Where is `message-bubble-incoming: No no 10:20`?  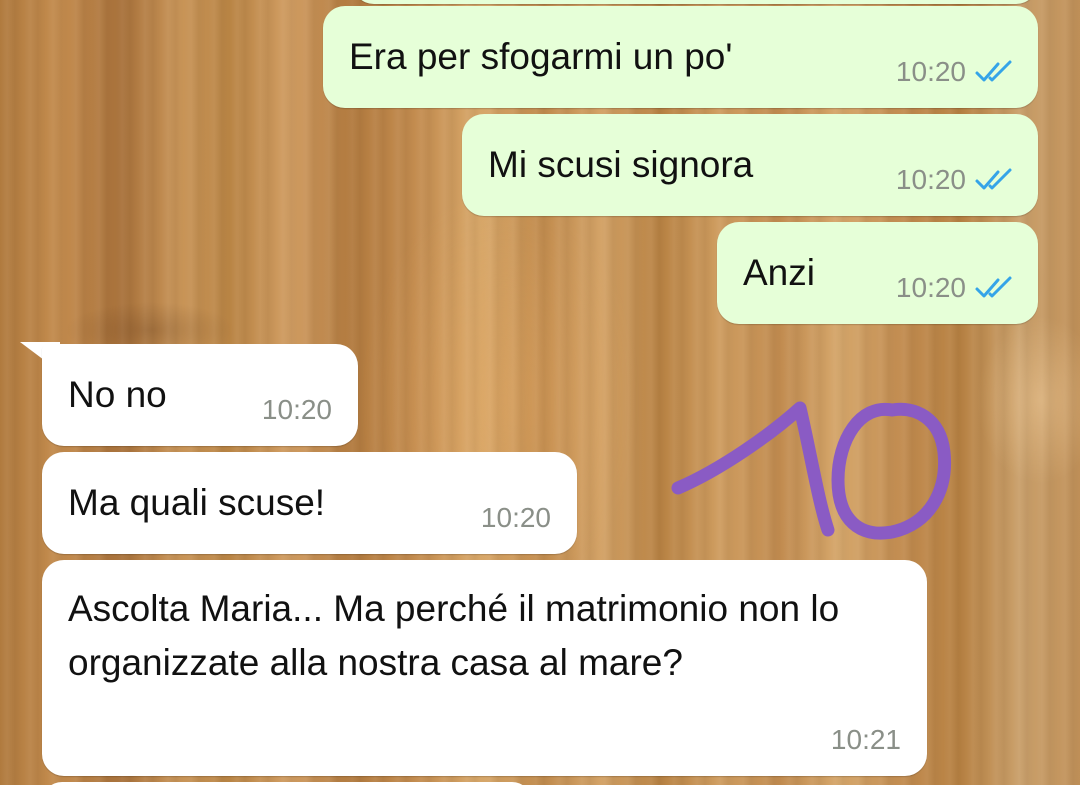
message-bubble-incoming: No no 10:20 is located at coordinates (200, 395).